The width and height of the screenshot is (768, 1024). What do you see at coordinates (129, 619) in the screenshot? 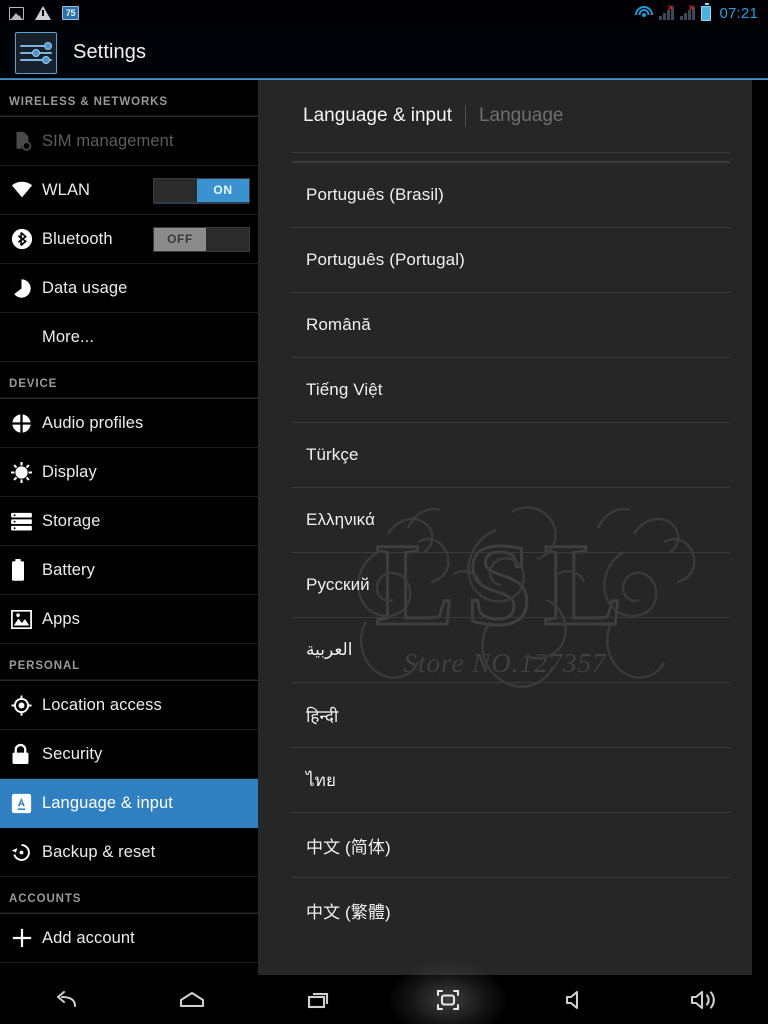
I see `sidebar-item-apps: Apps` at bounding box center [129, 619].